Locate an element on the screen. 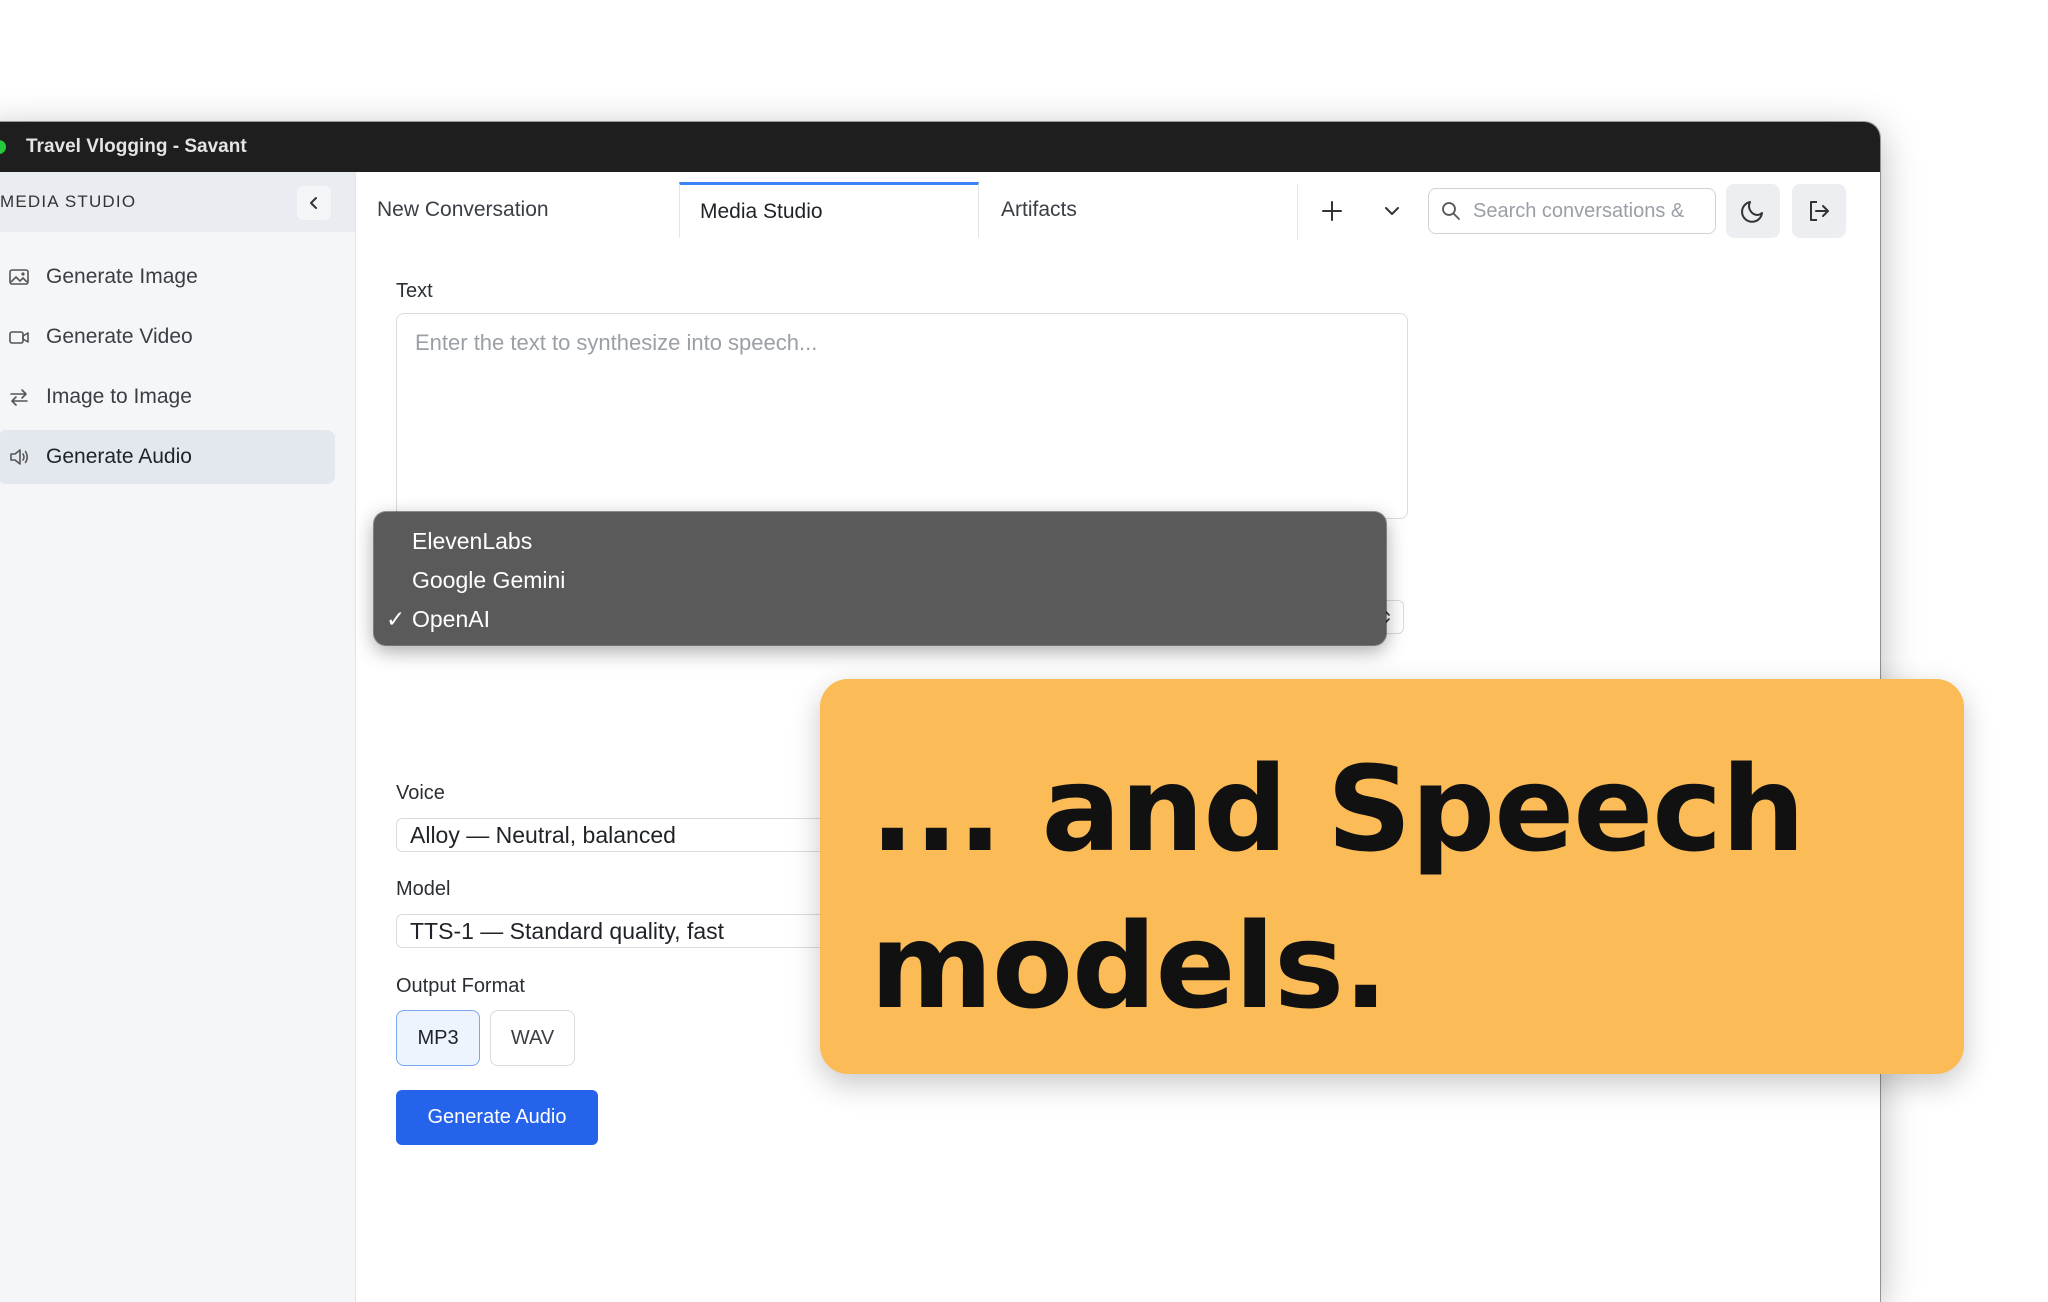  swap-arrows-icon is located at coordinates (19, 397).